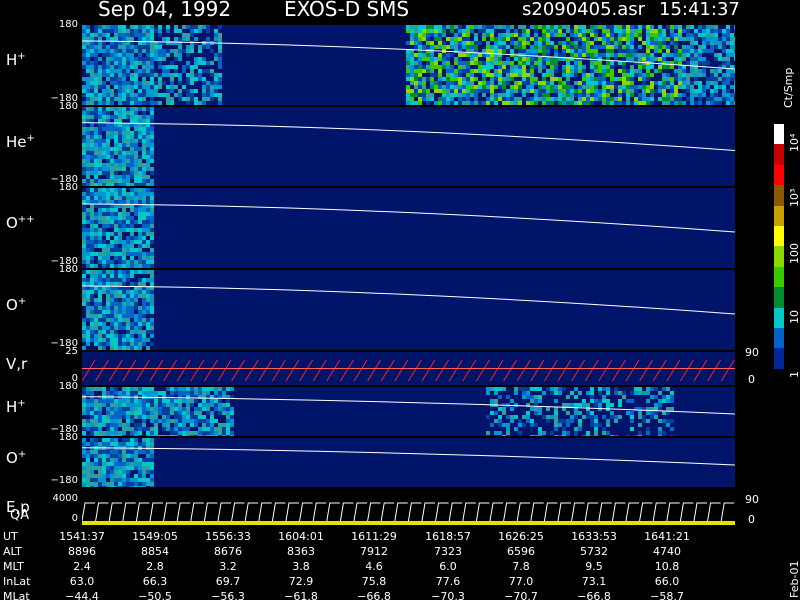 Image resolution: width=800 pixels, height=600 pixels. Describe the element at coordinates (667, 566) in the screenshot. I see `row-value: 10.8` at that location.